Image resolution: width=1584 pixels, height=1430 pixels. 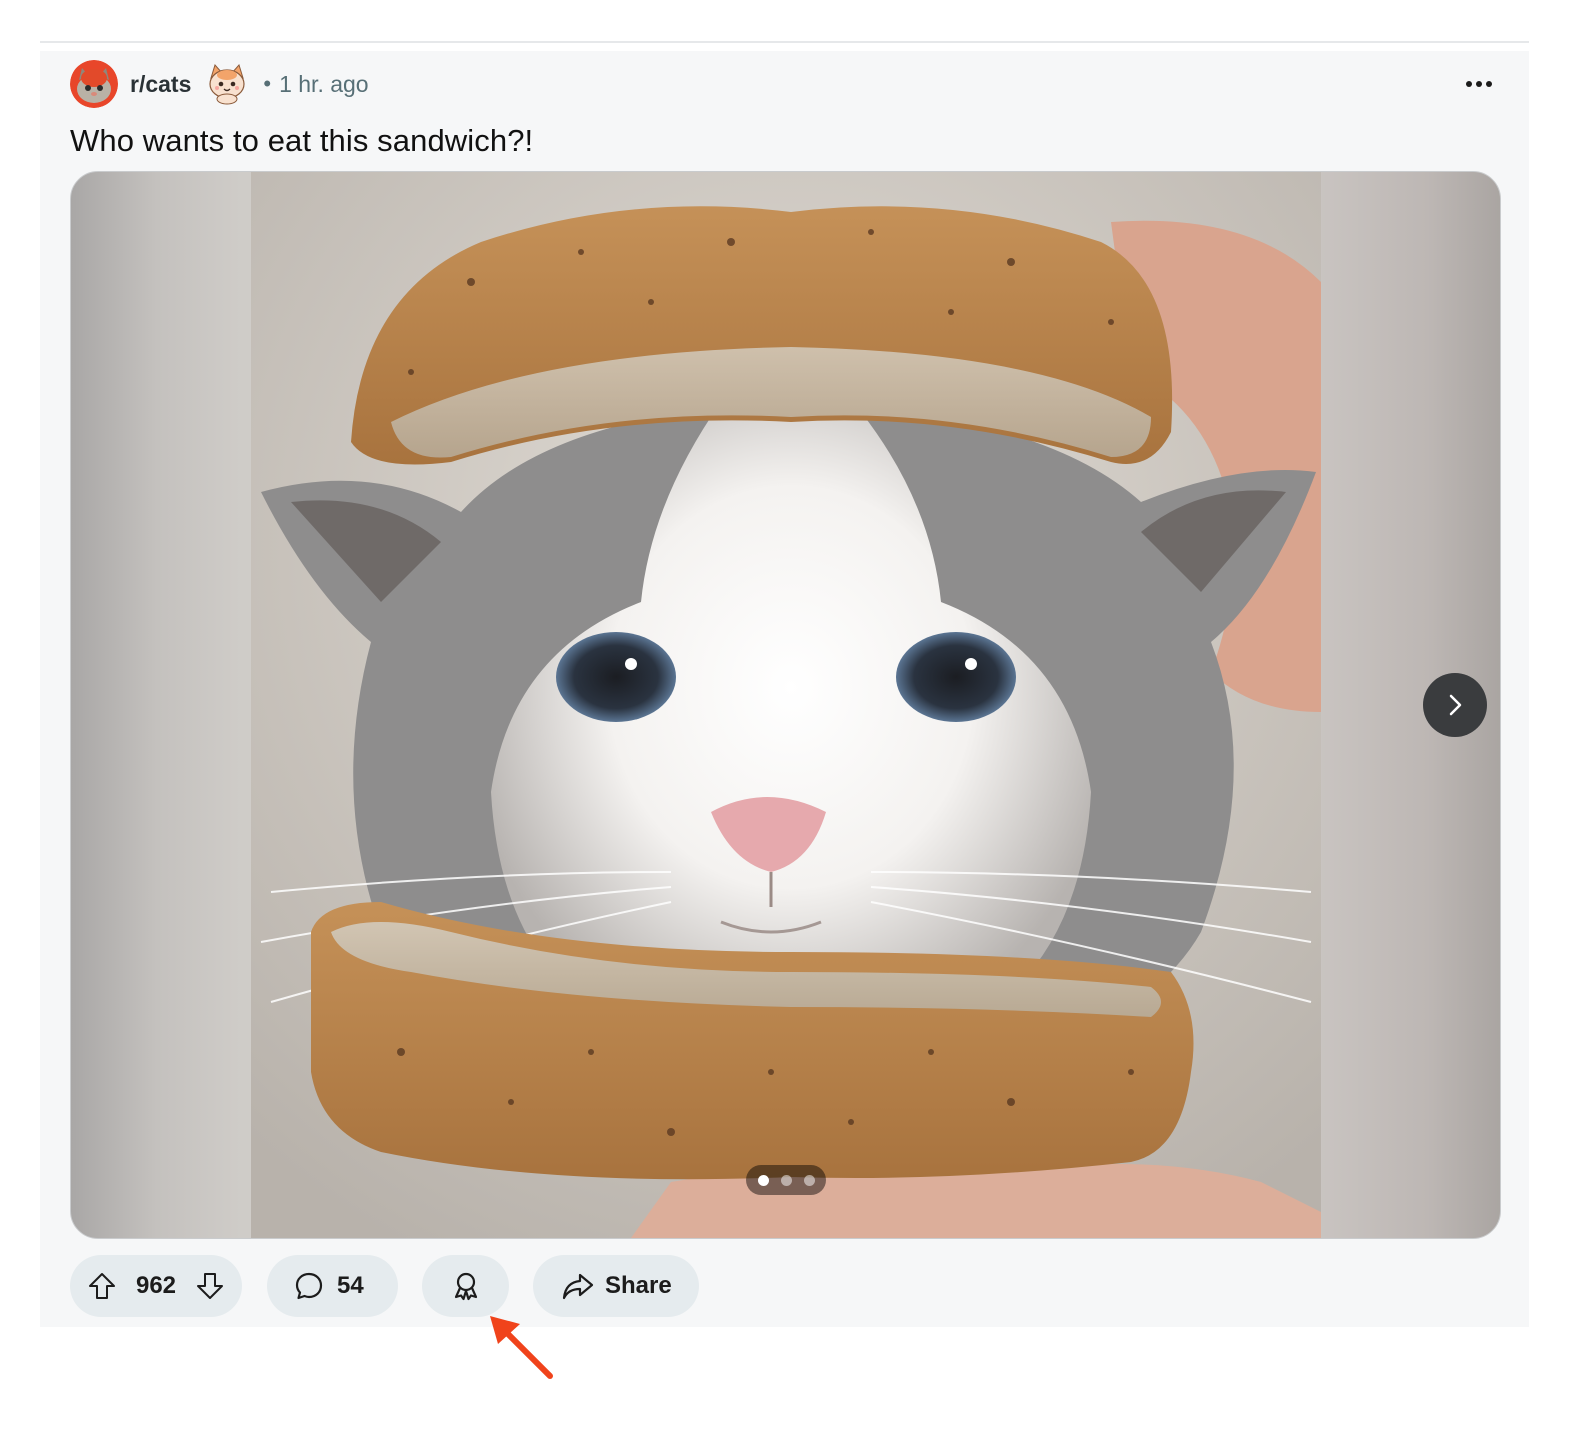 I want to click on annotation-arrow-icon, so click(x=521, y=1347).